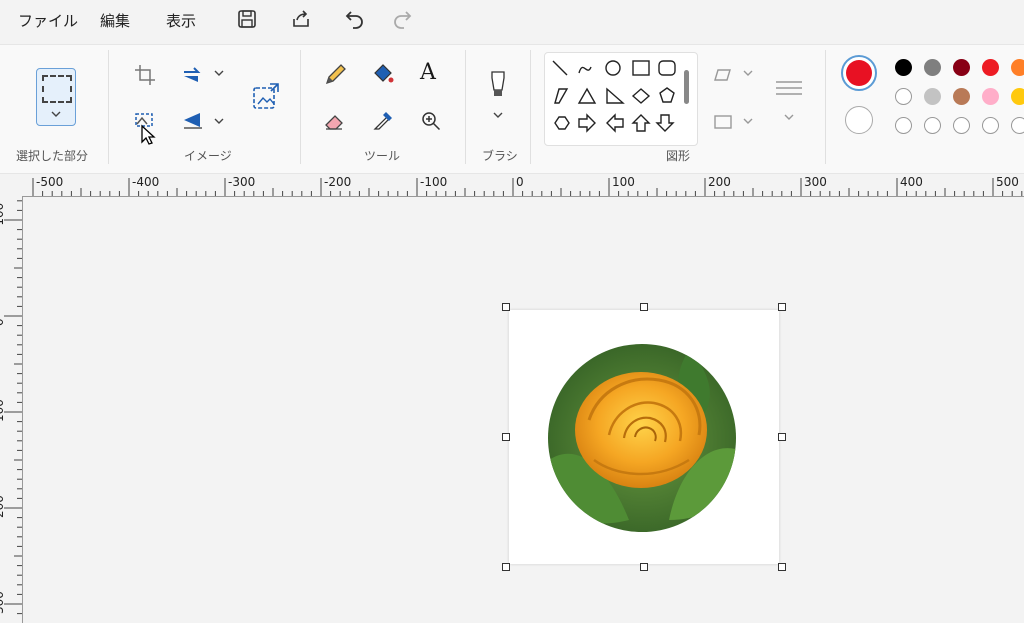 This screenshot has height=623, width=1024. I want to click on ruler-label: -400, so click(146, 182).